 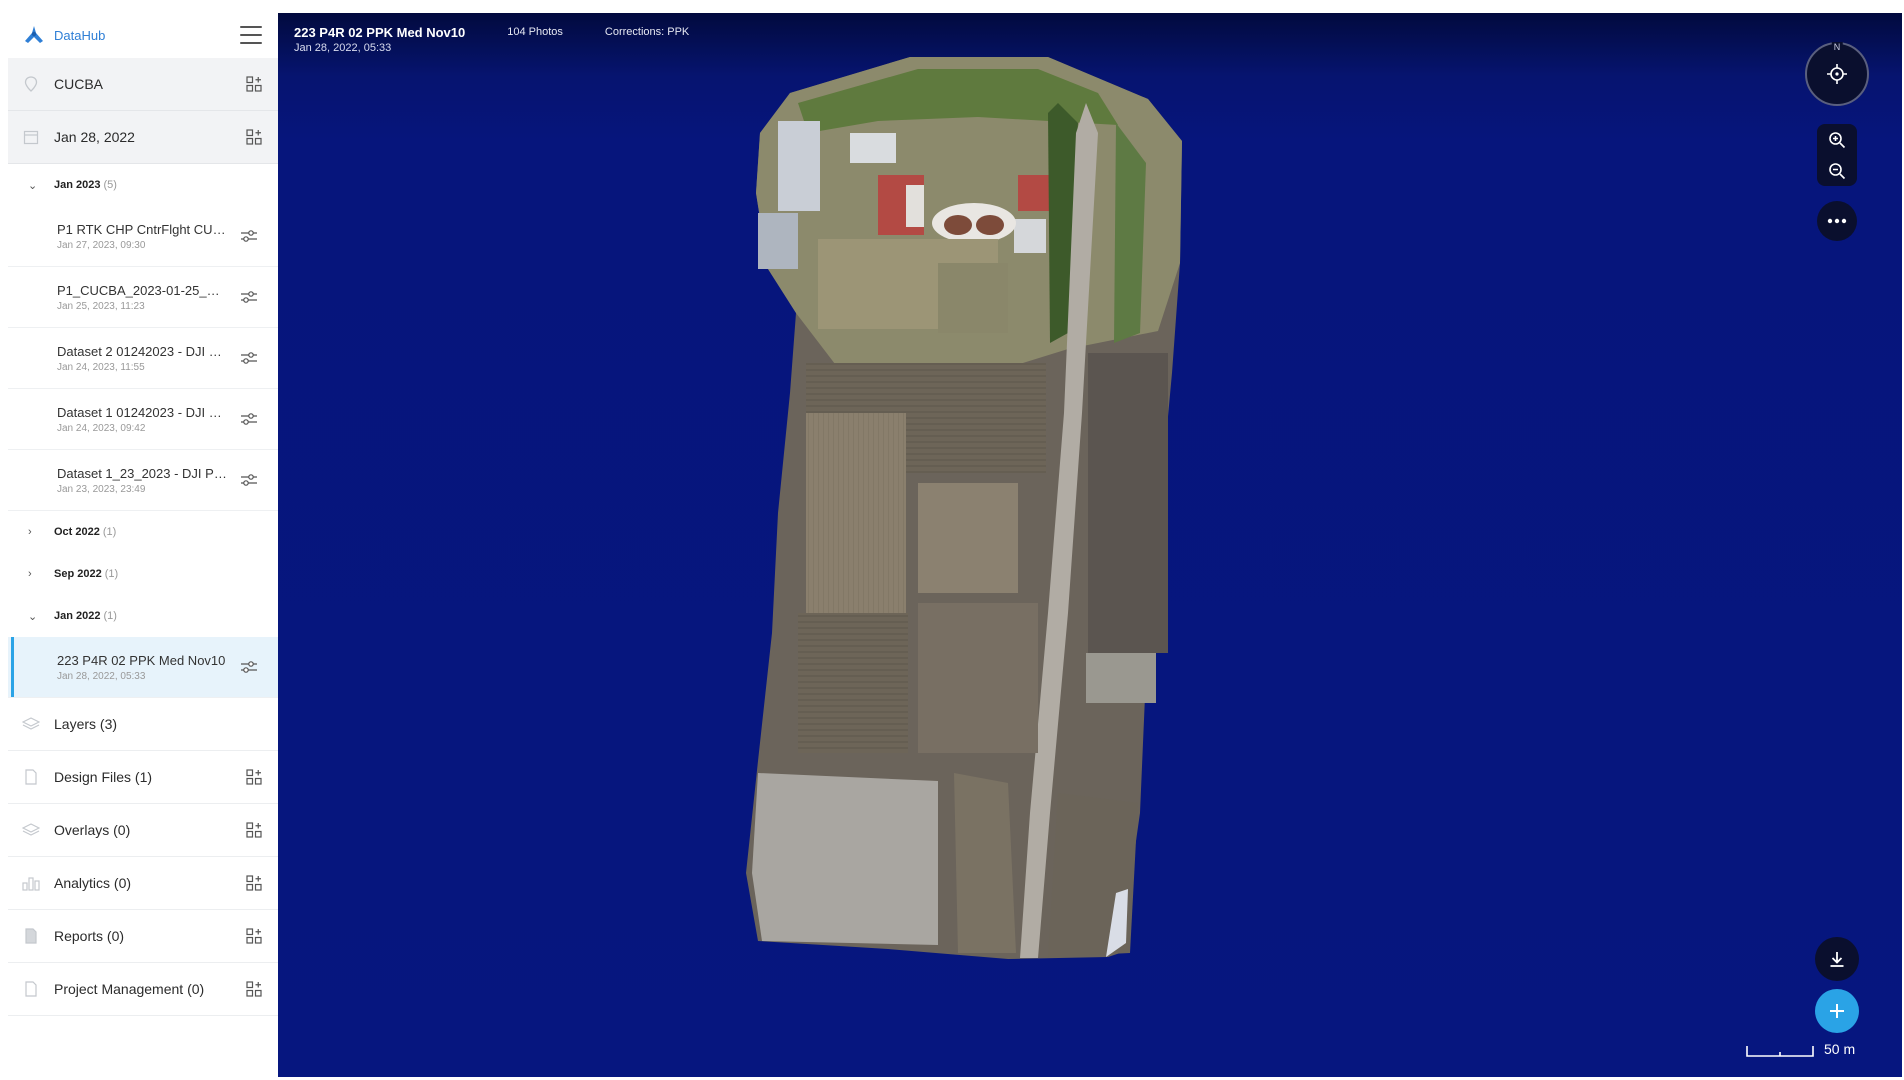 I want to click on sidebar-item-label: Design Files (1), so click(x=103, y=777).